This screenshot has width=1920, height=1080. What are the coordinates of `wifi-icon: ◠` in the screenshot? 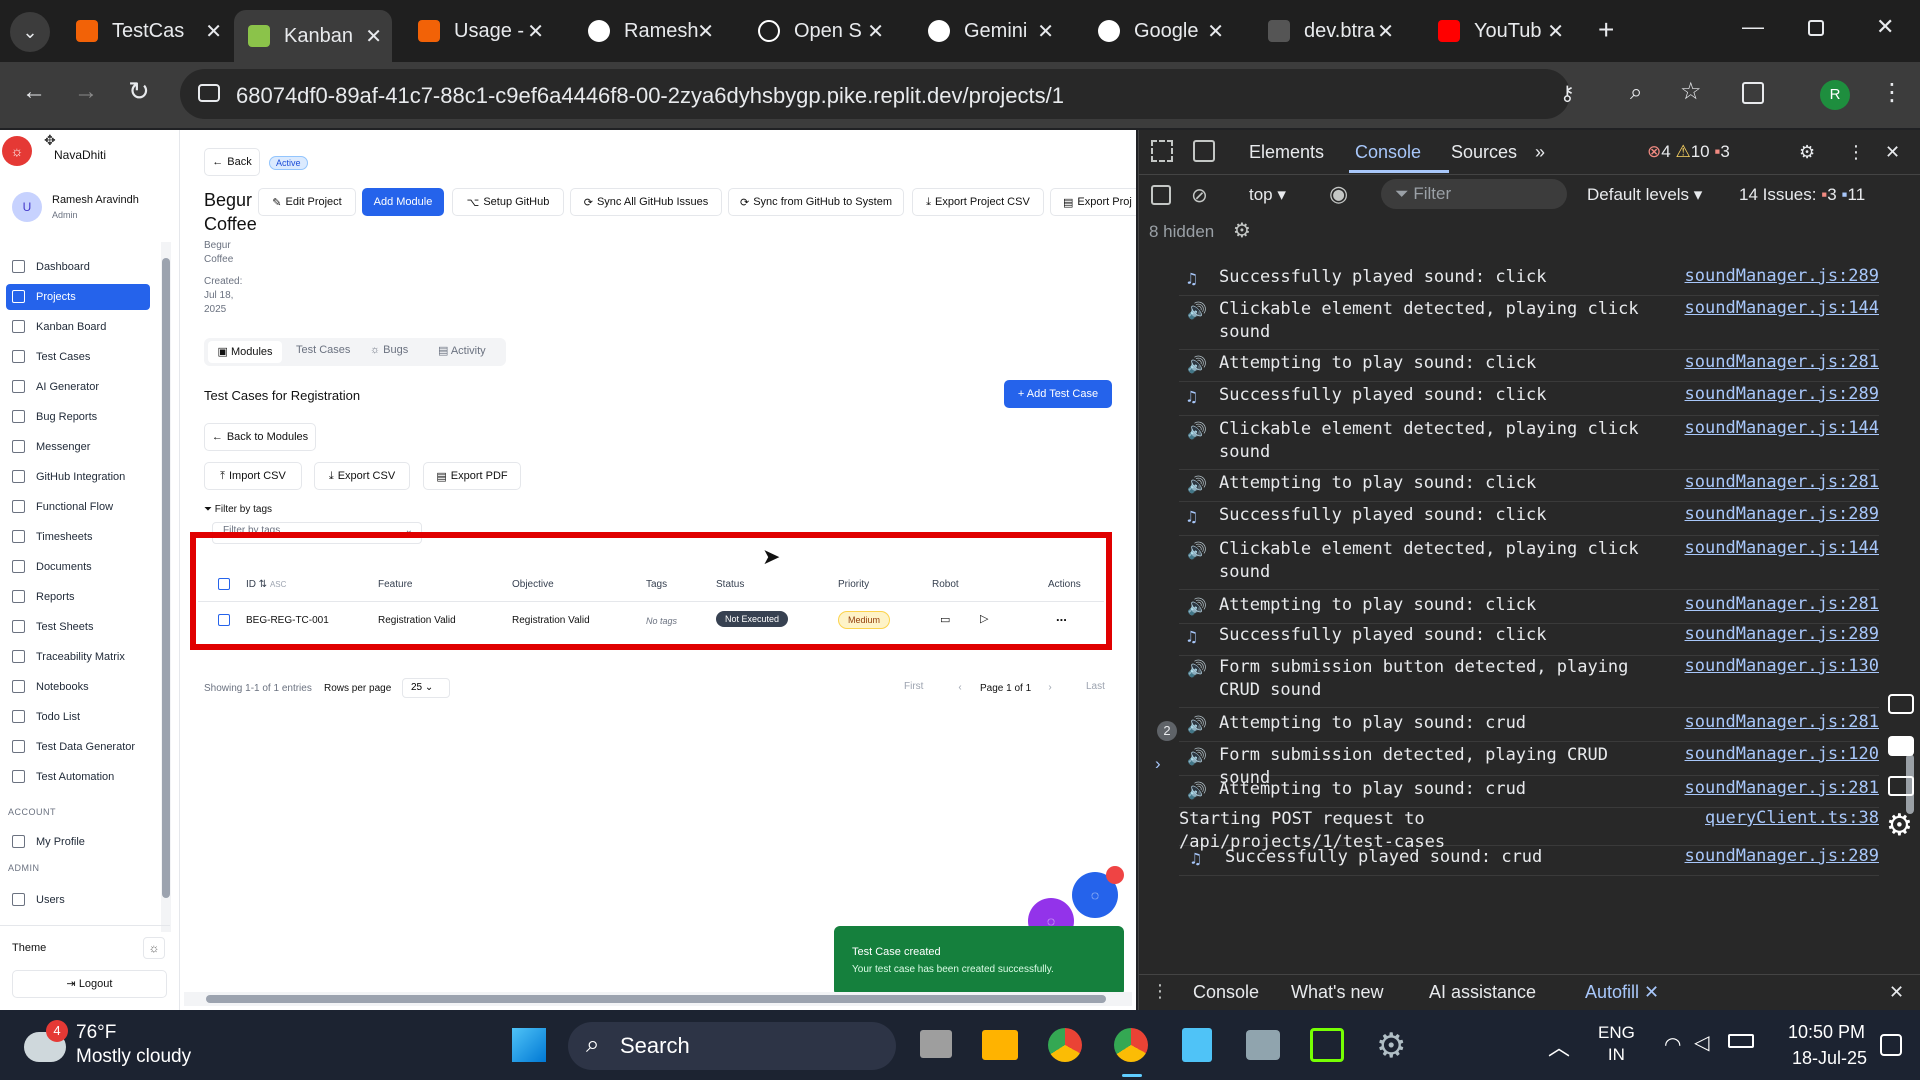 It's located at (1672, 1044).